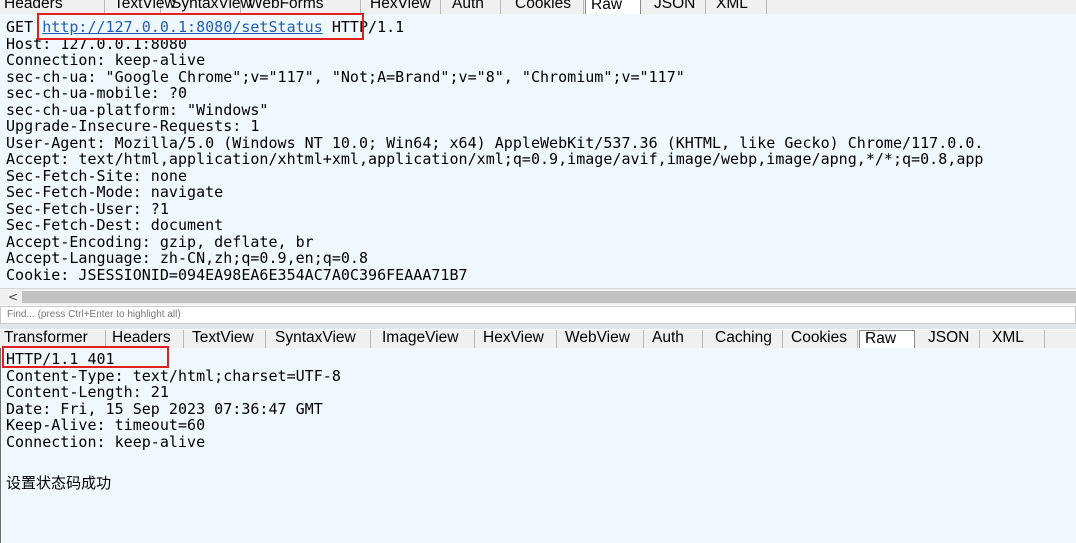 This screenshot has height=543, width=1076. What do you see at coordinates (173, 375) in the screenshot?
I see `response-header-line: Content-Type: text/html;charset=UTF-8` at bounding box center [173, 375].